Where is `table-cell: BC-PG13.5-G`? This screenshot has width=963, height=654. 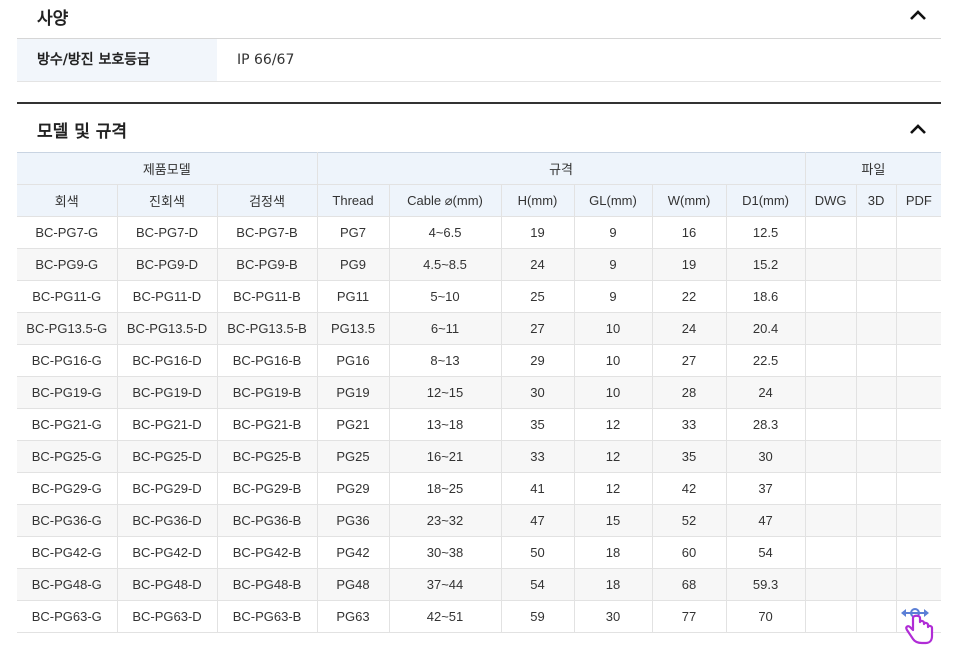
table-cell: BC-PG13.5-G is located at coordinates (67, 328).